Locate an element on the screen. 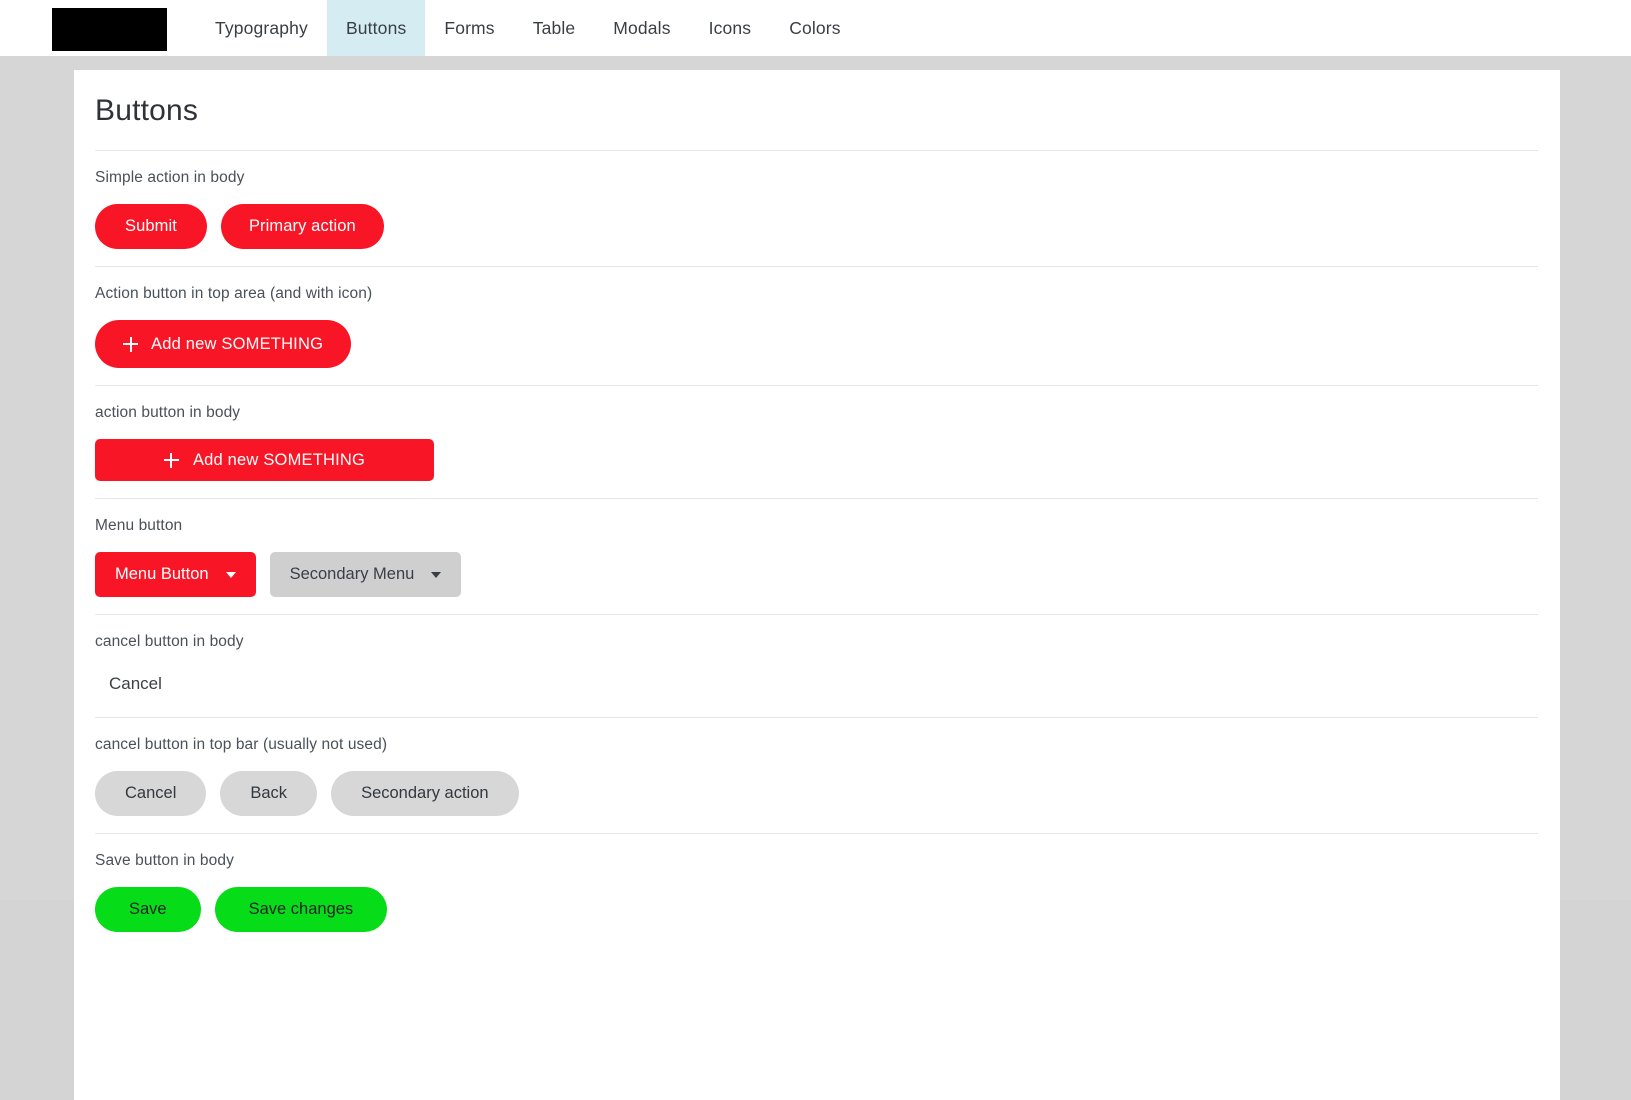 The image size is (1631, 1100). section-body-action: action button in body Add new SOMETHING is located at coordinates (813, 442).